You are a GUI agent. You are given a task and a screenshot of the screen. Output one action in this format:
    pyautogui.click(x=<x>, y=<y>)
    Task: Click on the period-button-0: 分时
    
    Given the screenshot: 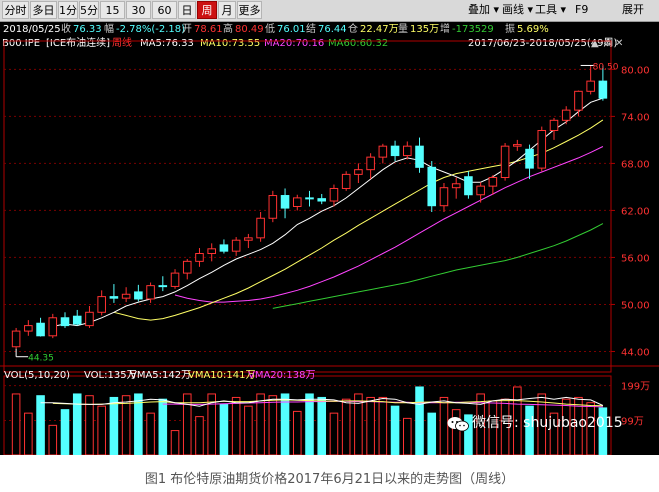 What is the action you would take?
    pyautogui.click(x=15, y=10)
    